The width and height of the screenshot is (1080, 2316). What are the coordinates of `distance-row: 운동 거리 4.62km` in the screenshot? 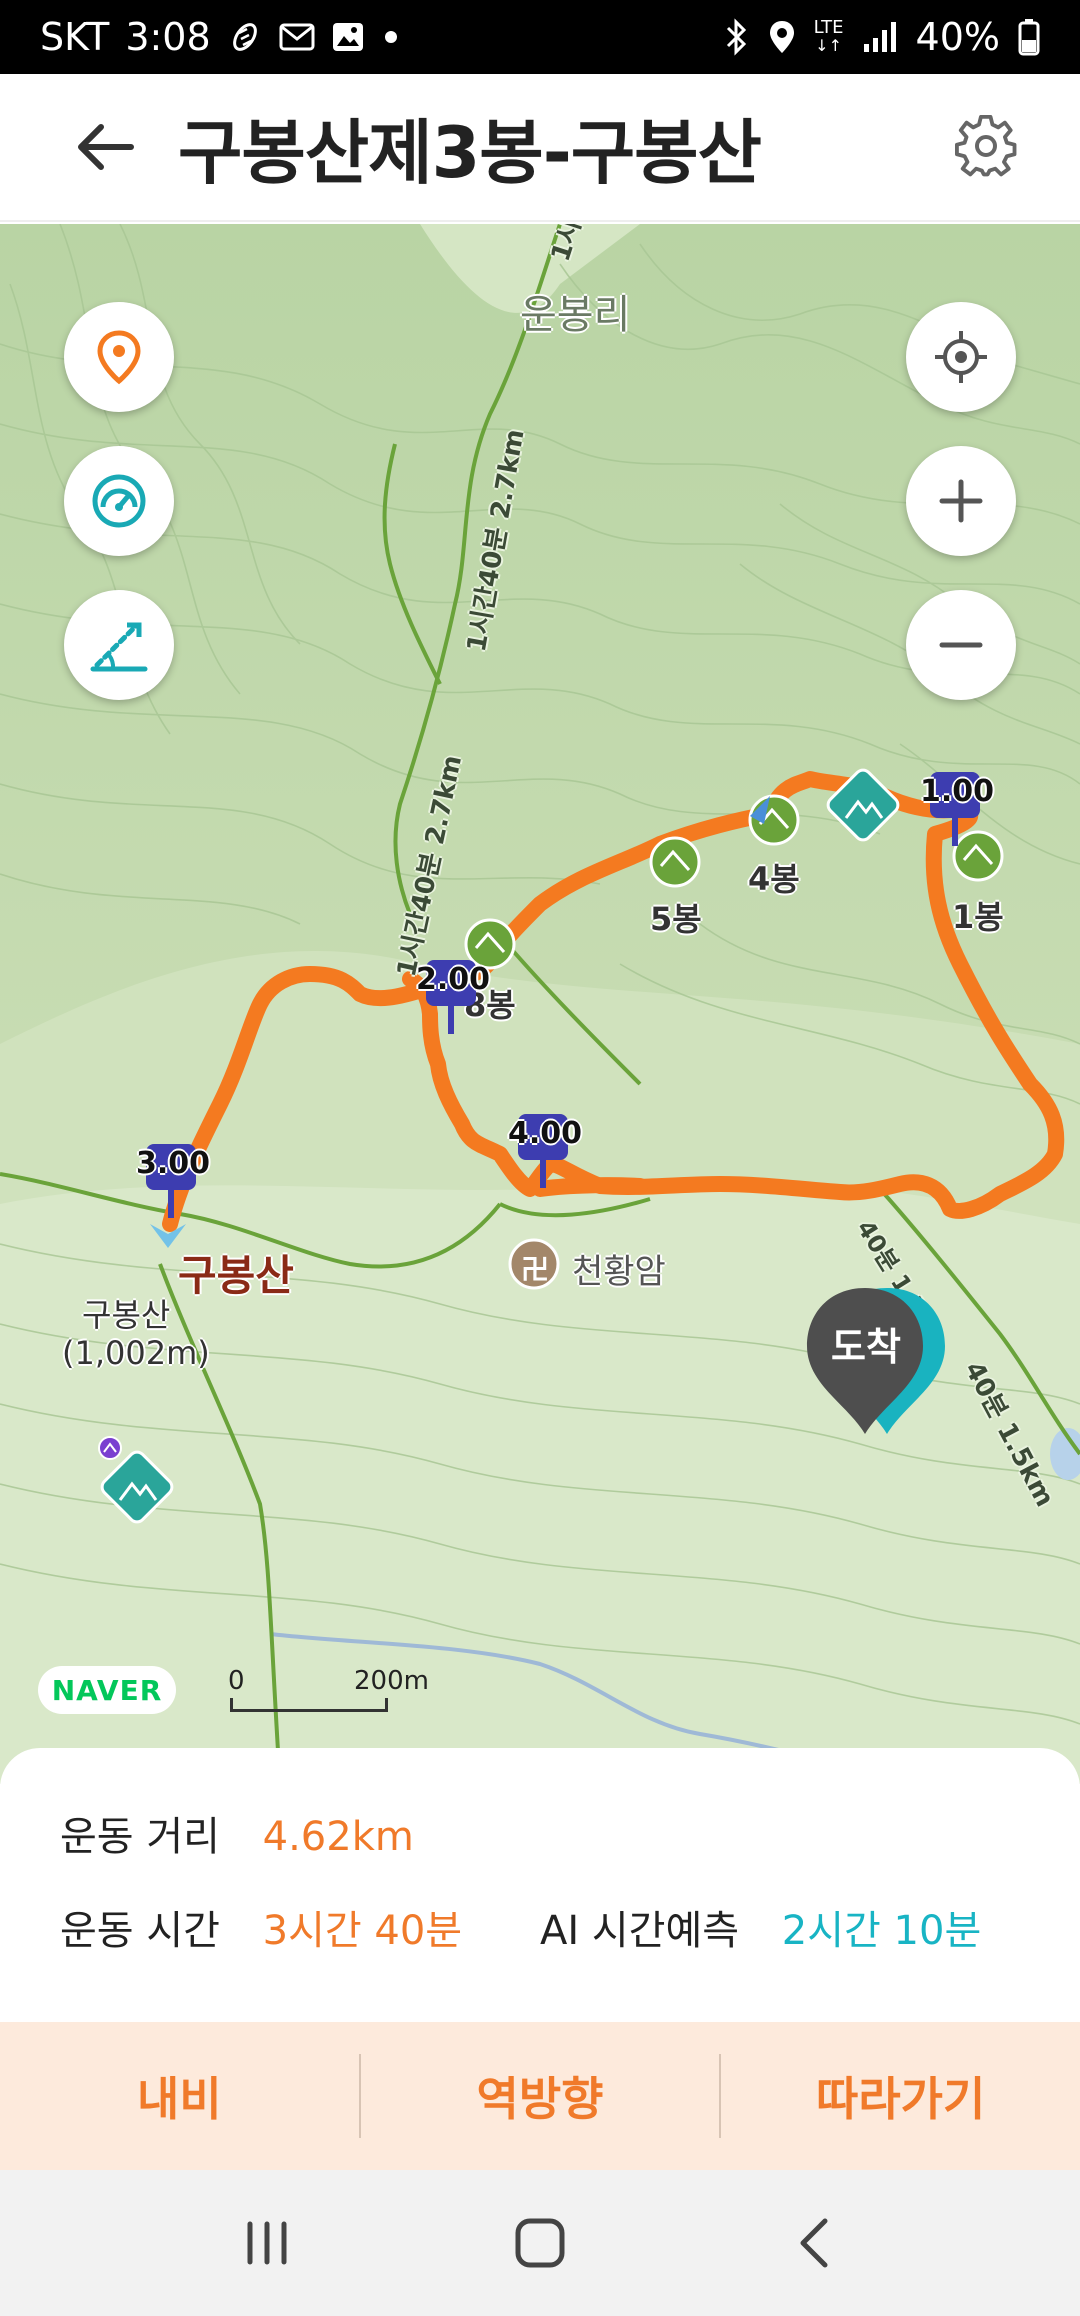 It's located at (237, 1833).